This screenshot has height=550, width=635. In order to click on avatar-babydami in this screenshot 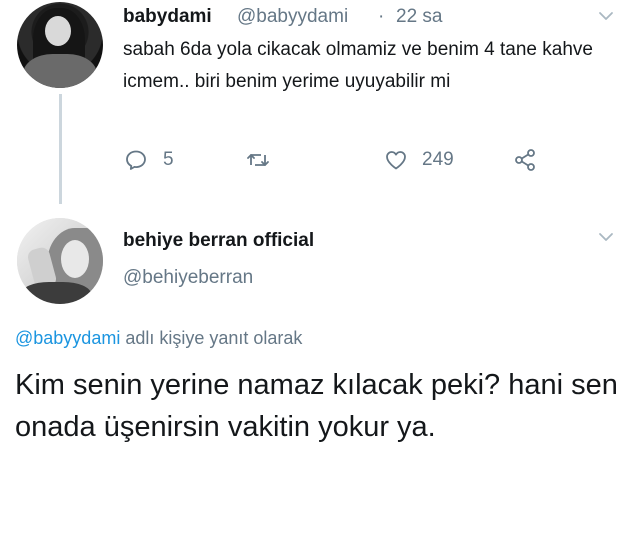, I will do `click(60, 45)`.